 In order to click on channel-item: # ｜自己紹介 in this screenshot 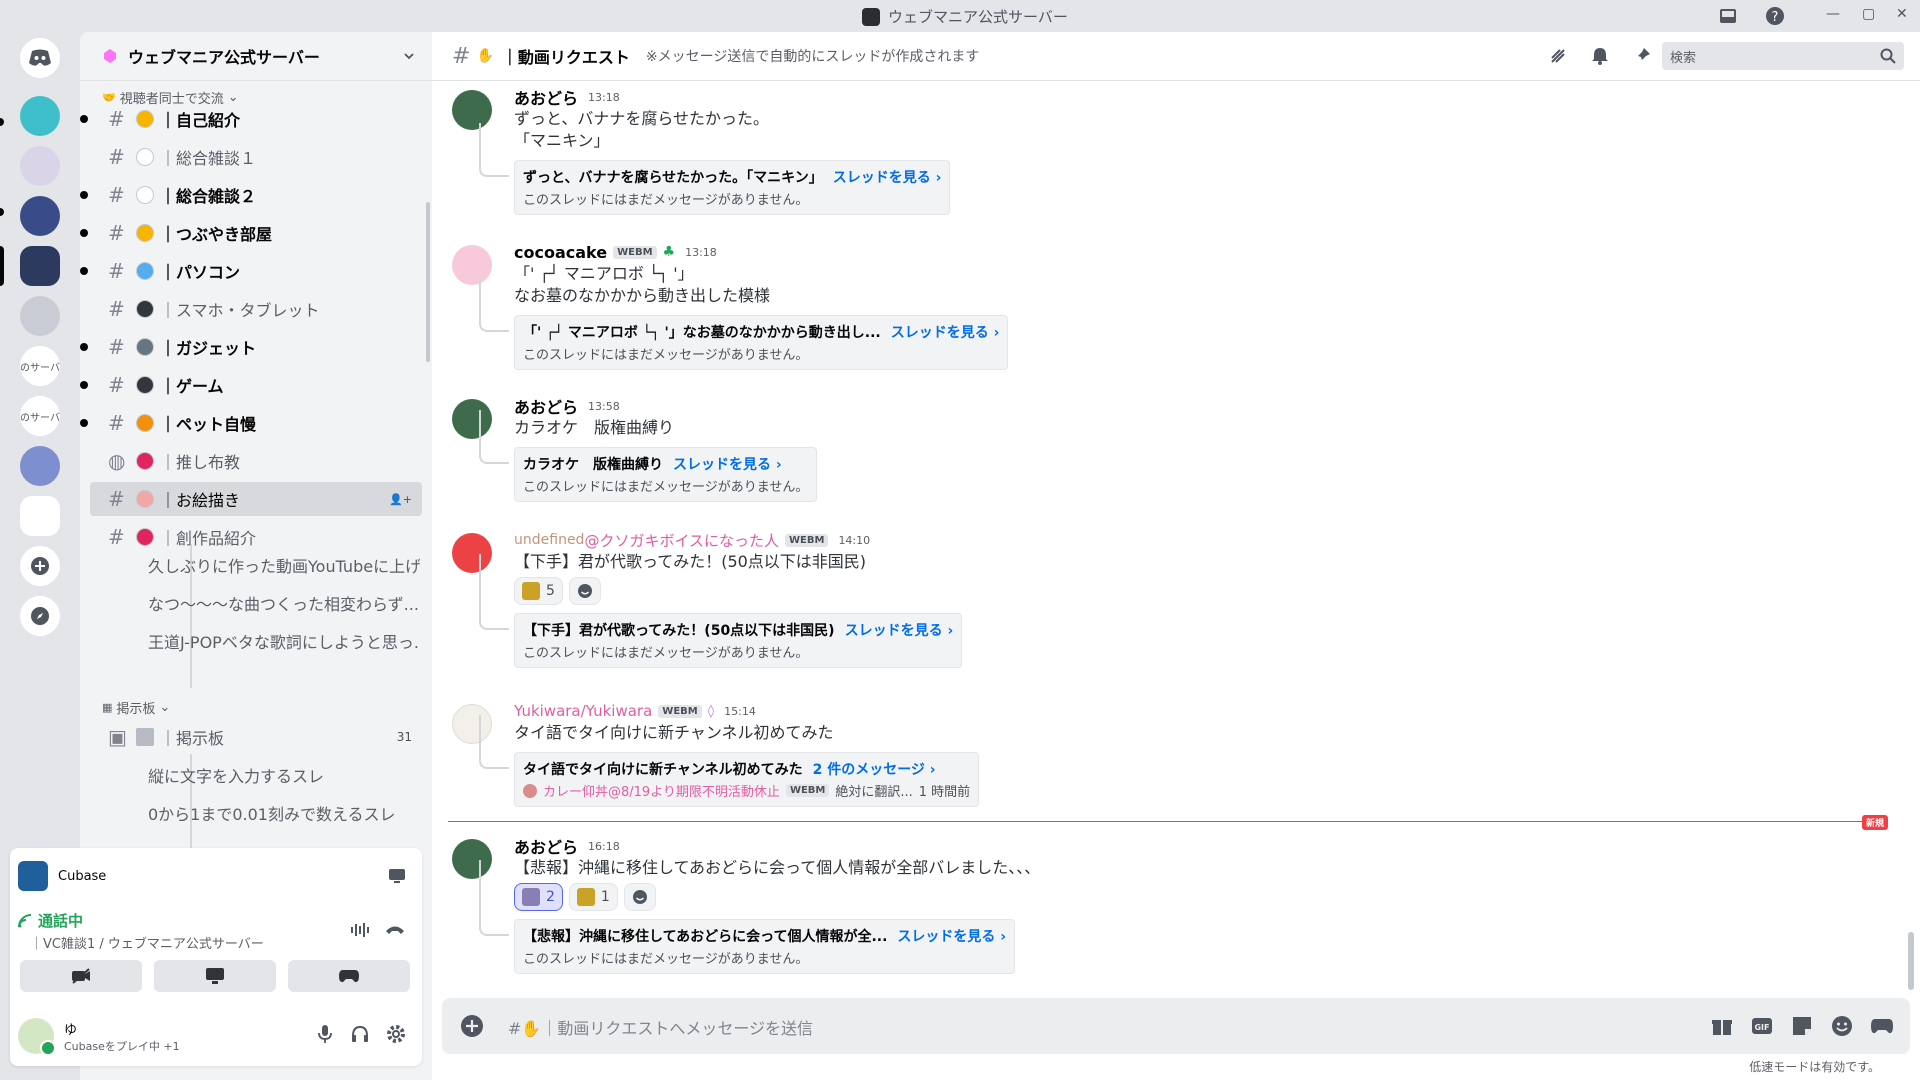, I will do `click(251, 119)`.